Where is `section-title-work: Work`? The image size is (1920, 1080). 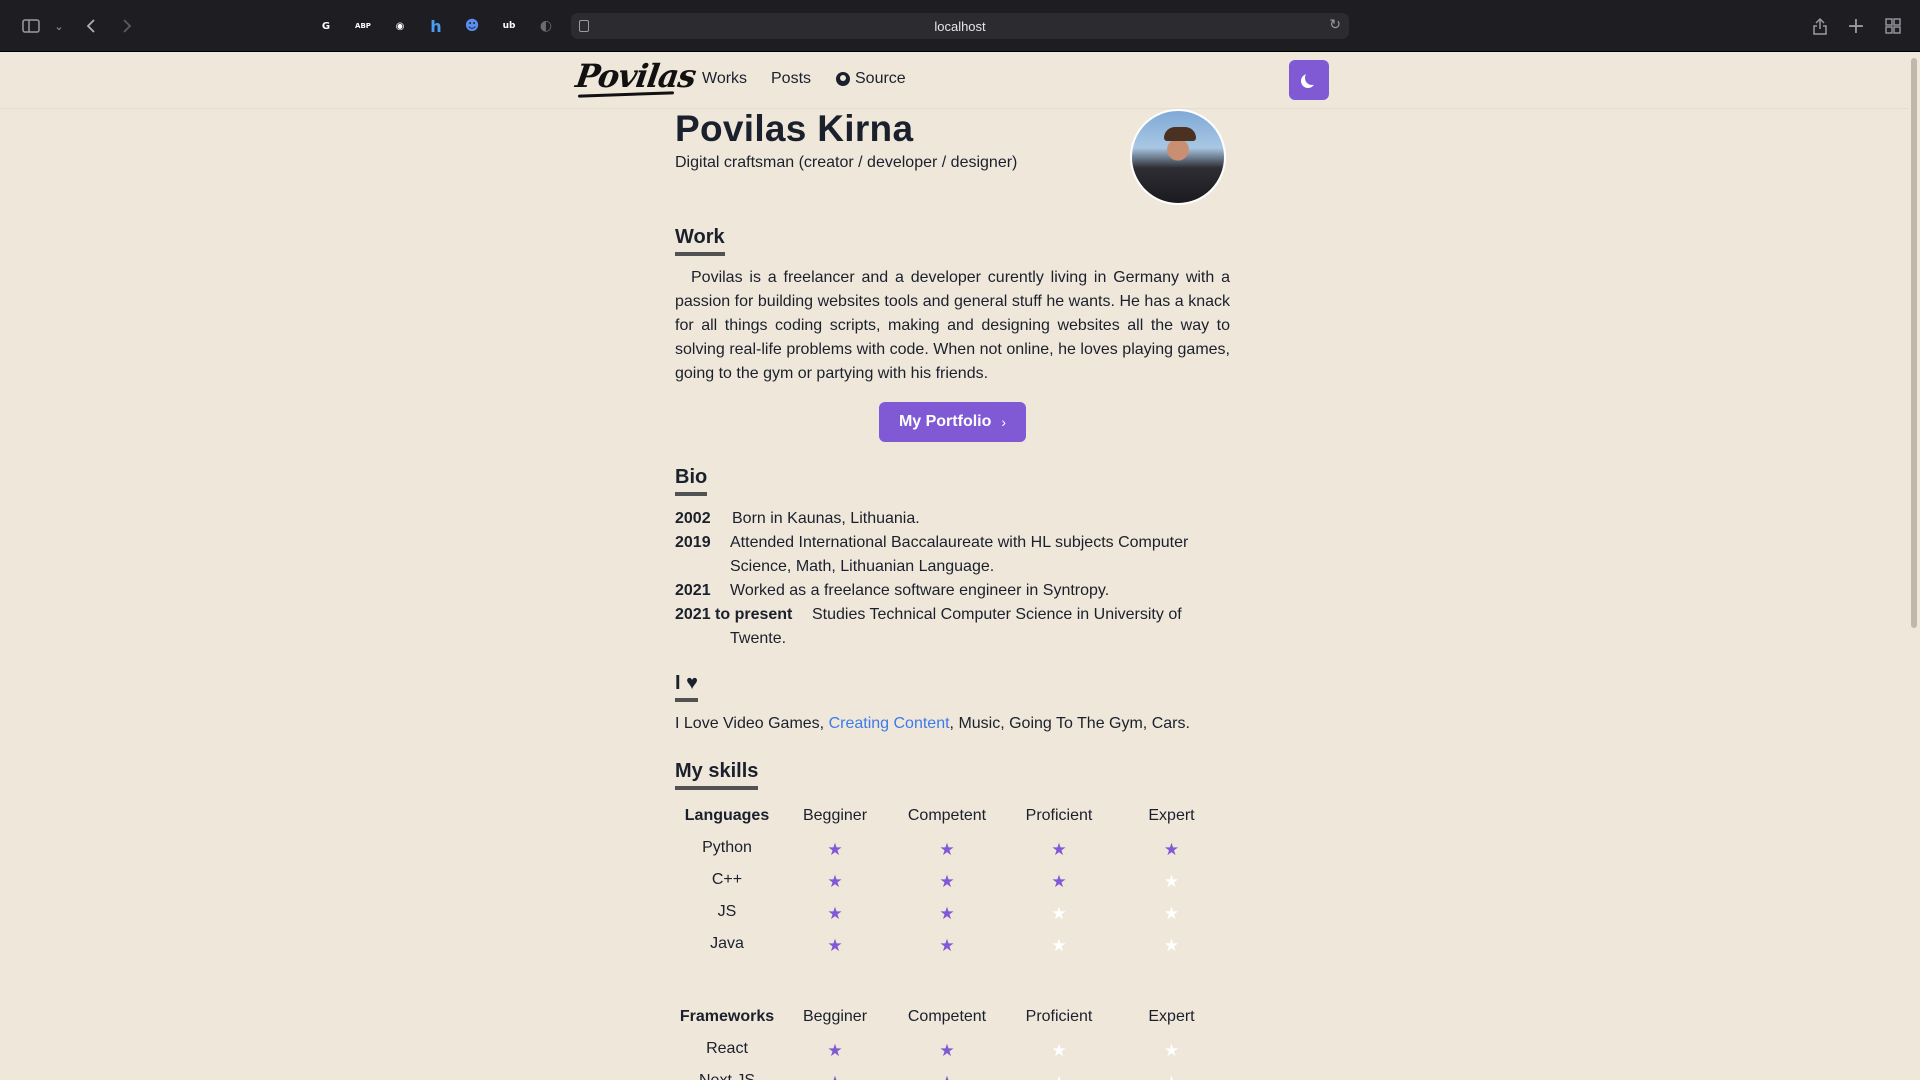 section-title-work: Work is located at coordinates (700, 241).